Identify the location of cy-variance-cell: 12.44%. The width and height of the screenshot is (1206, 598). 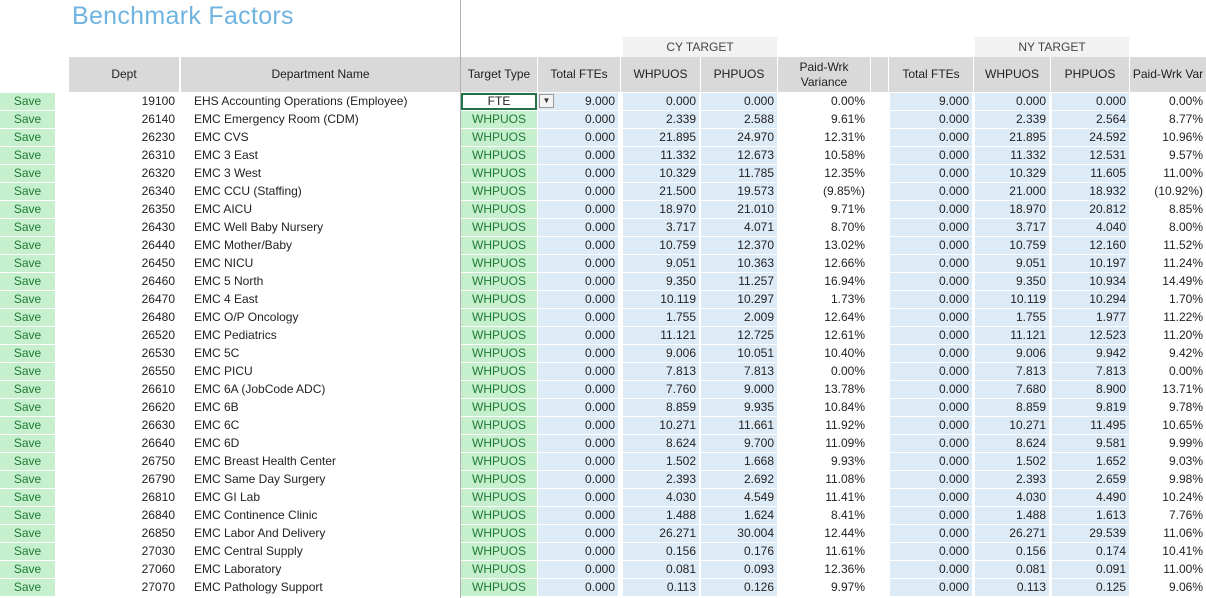
(823, 533).